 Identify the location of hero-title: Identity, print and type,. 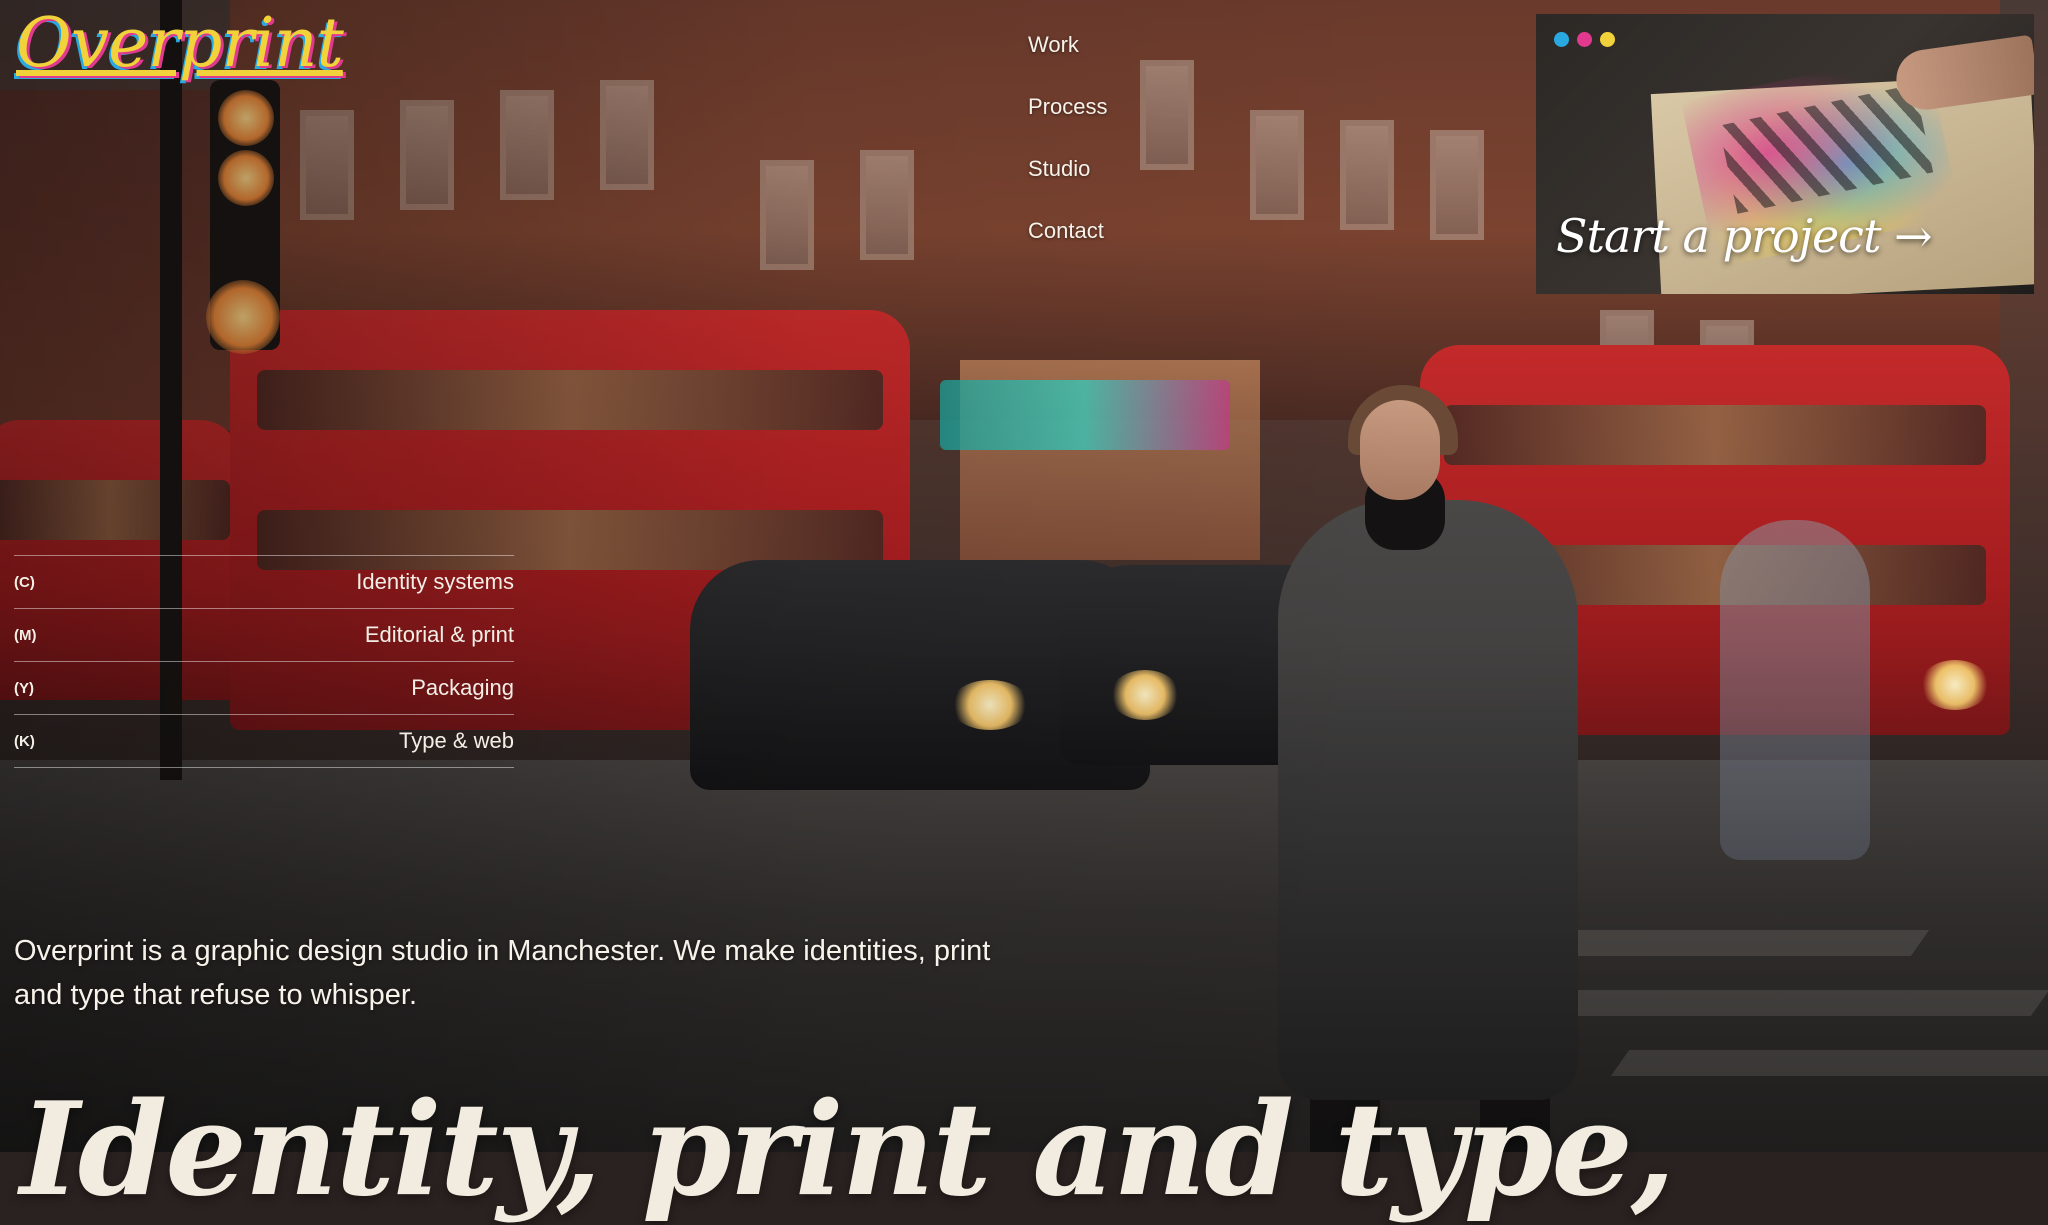
(847, 1149).